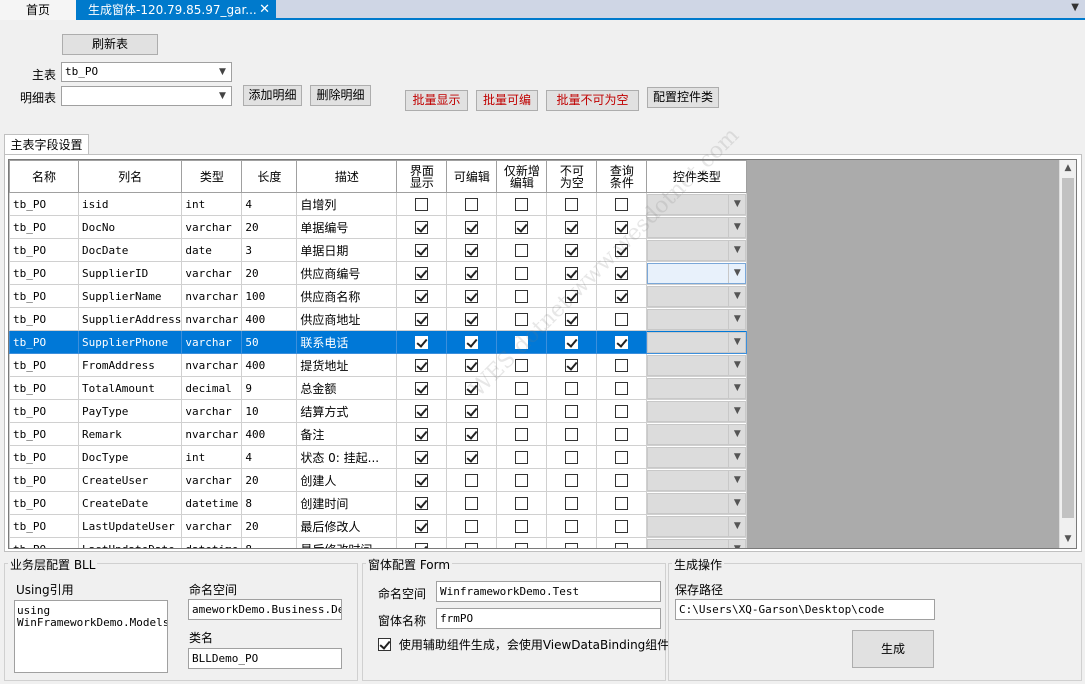  Describe the element at coordinates (269, 176) in the screenshot. I see `header-length: 长度` at that location.